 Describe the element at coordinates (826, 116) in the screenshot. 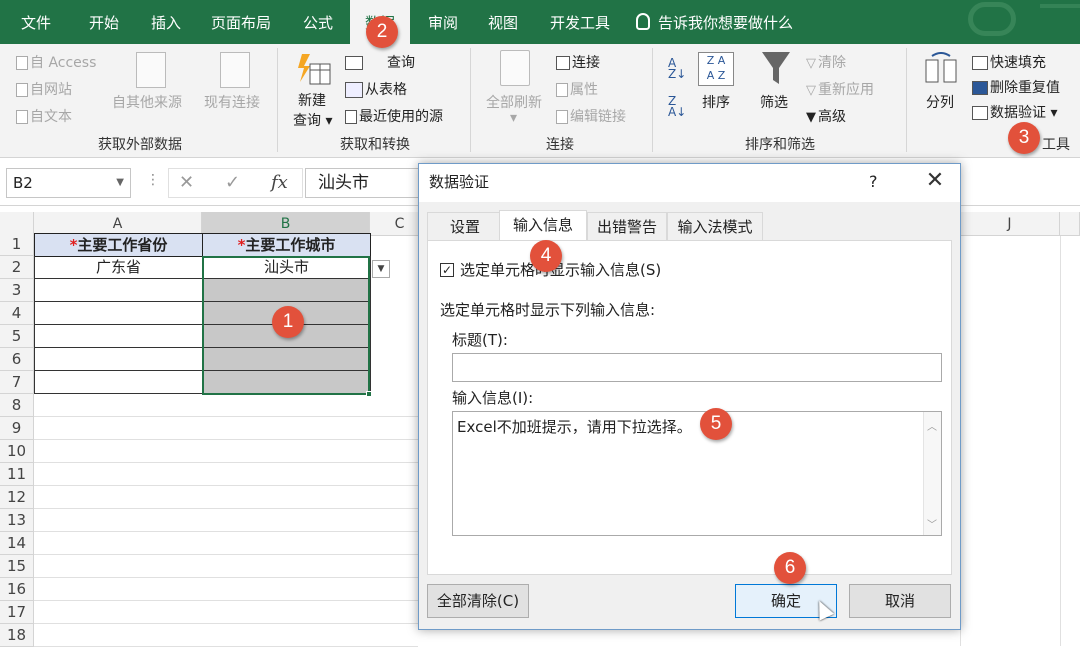

I see `advanced-filter-button: ▼ 高级` at that location.